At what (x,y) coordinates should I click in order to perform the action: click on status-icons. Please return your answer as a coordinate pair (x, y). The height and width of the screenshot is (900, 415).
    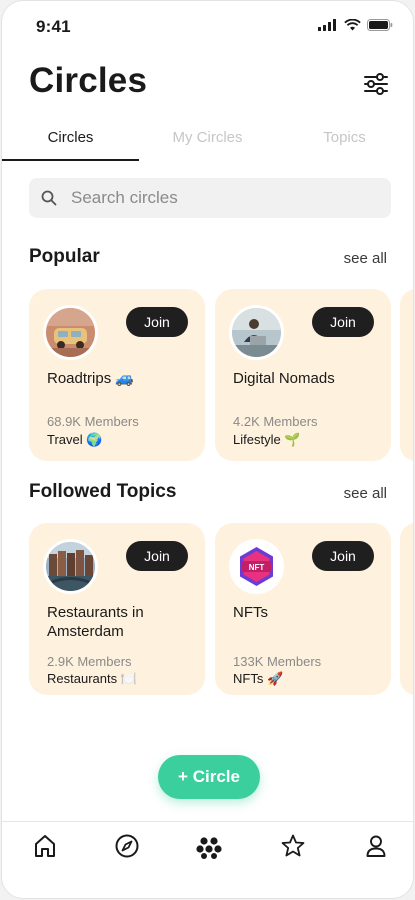
    Looking at the image, I should click on (355, 25).